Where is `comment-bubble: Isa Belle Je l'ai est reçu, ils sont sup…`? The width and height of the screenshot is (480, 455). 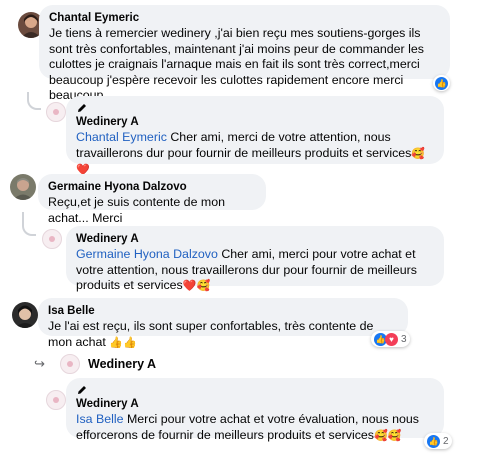 comment-bubble: Isa Belle Je l'ai est reçu, ils sont sup… is located at coordinates (223, 323).